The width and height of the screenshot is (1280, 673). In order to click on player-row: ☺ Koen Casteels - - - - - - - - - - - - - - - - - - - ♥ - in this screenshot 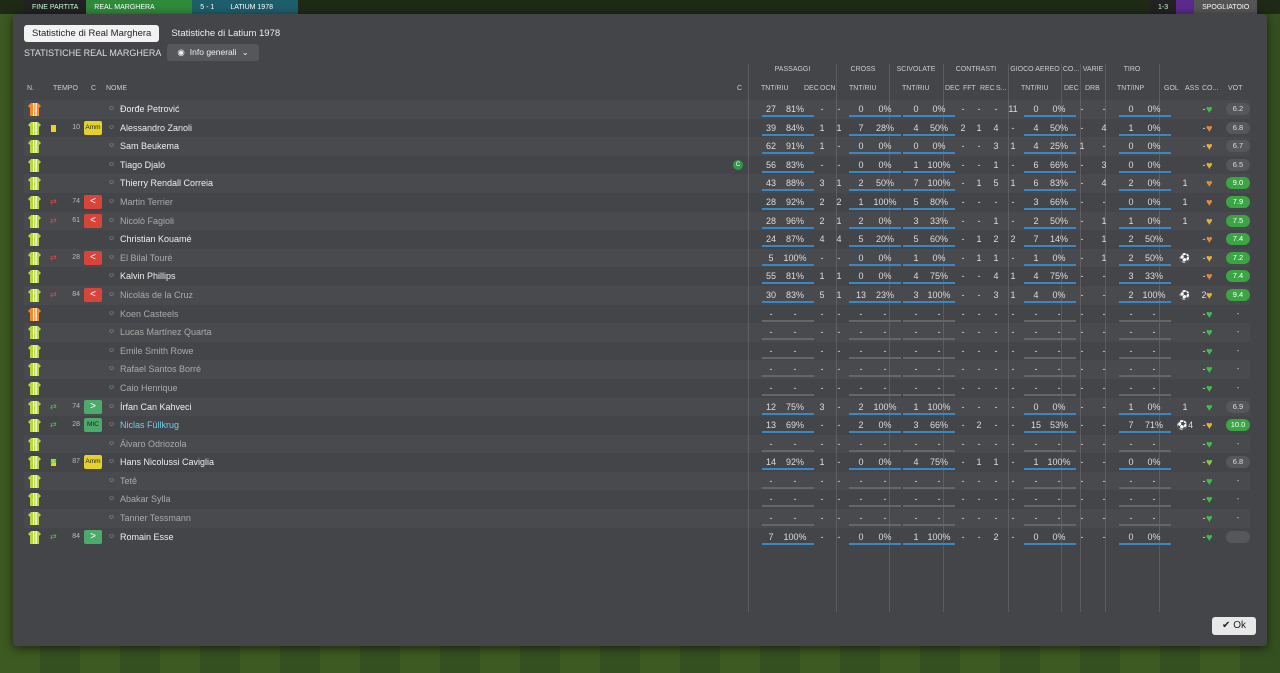, I will do `click(637, 314)`.